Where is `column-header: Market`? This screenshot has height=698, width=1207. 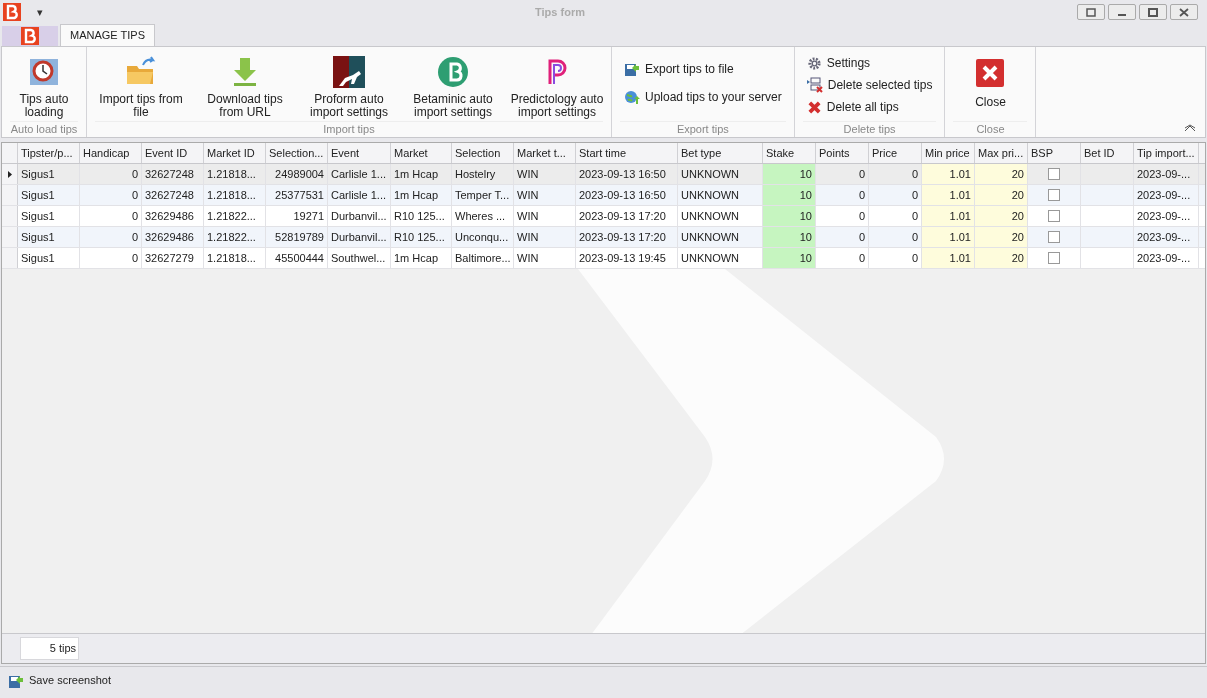
column-header: Market is located at coordinates (421, 153).